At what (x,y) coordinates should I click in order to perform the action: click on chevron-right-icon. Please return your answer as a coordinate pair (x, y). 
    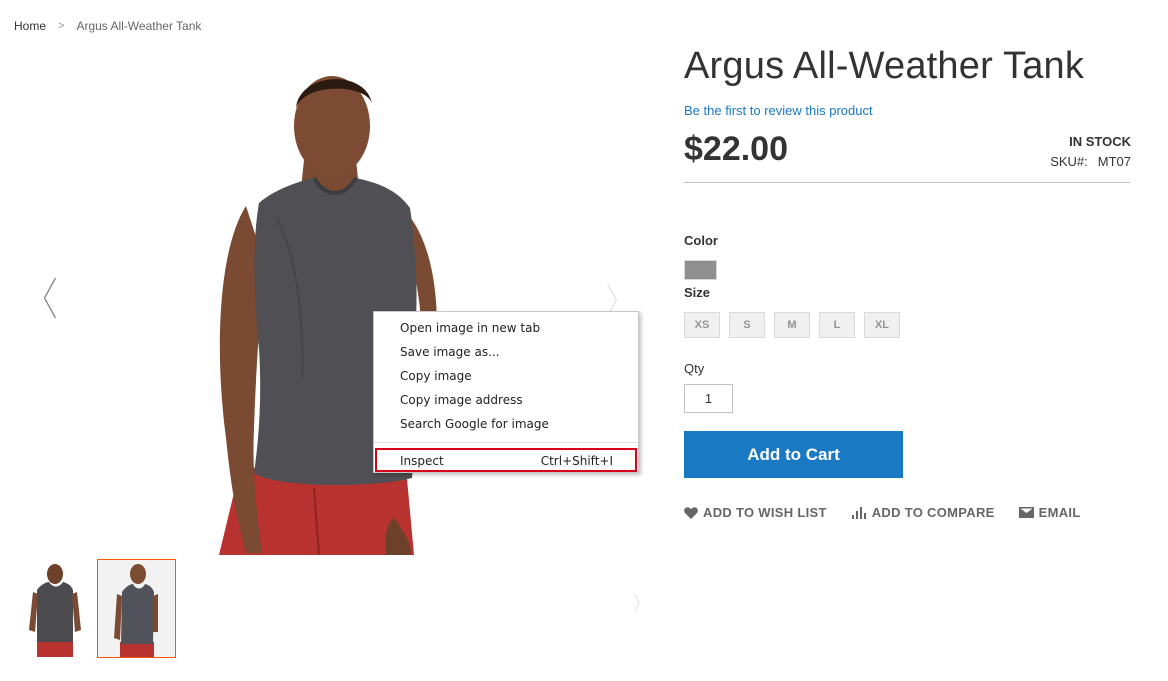
    Looking at the image, I should click on (637, 603).